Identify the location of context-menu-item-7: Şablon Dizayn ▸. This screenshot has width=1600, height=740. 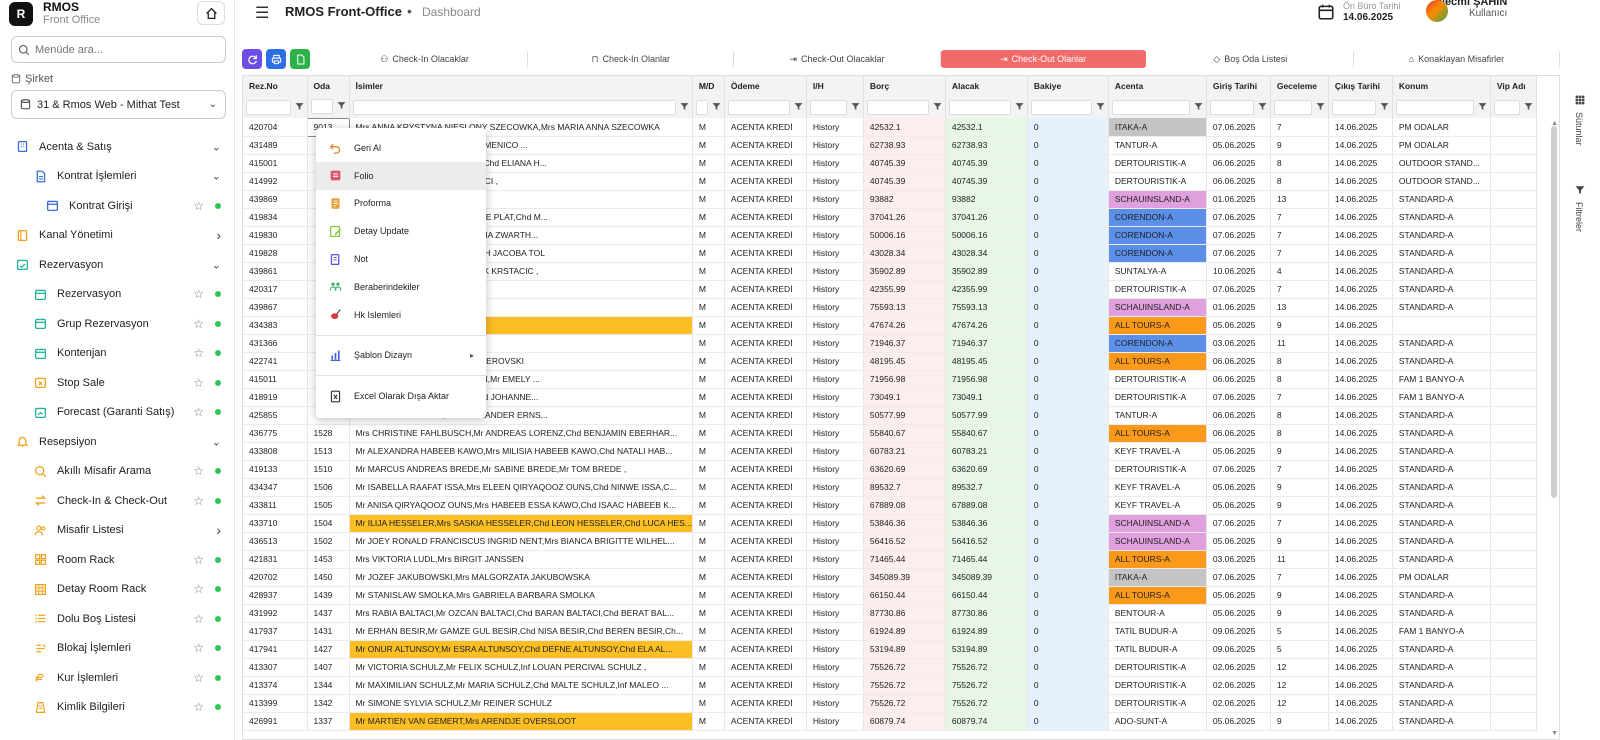
(401, 356).